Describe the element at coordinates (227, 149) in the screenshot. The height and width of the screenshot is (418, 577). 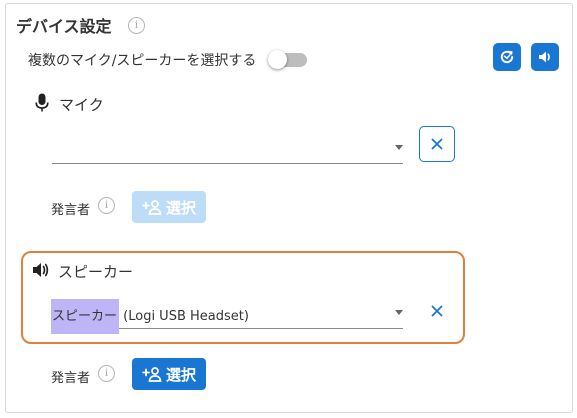
I see `microphone-select` at that location.